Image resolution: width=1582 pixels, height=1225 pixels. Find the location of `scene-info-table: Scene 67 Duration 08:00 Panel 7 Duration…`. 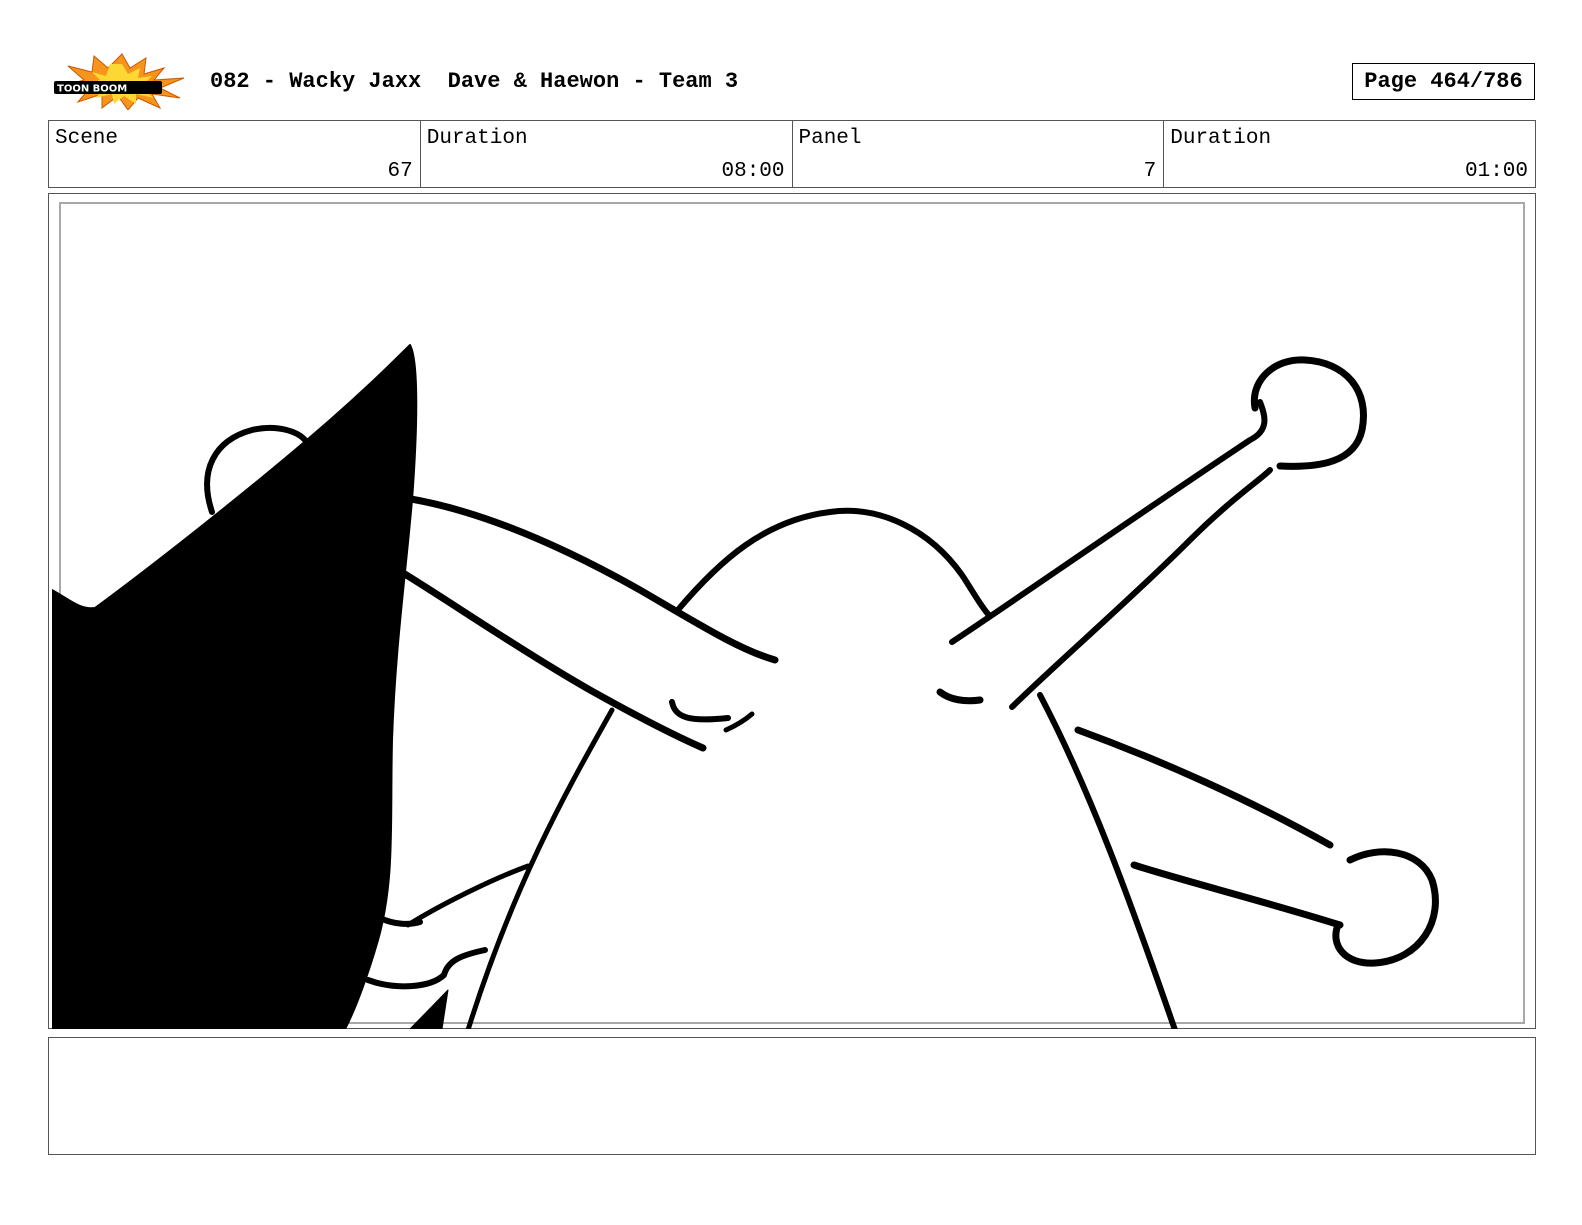

scene-info-table: Scene 67 Duration 08:00 Panel 7 Duration… is located at coordinates (792, 154).